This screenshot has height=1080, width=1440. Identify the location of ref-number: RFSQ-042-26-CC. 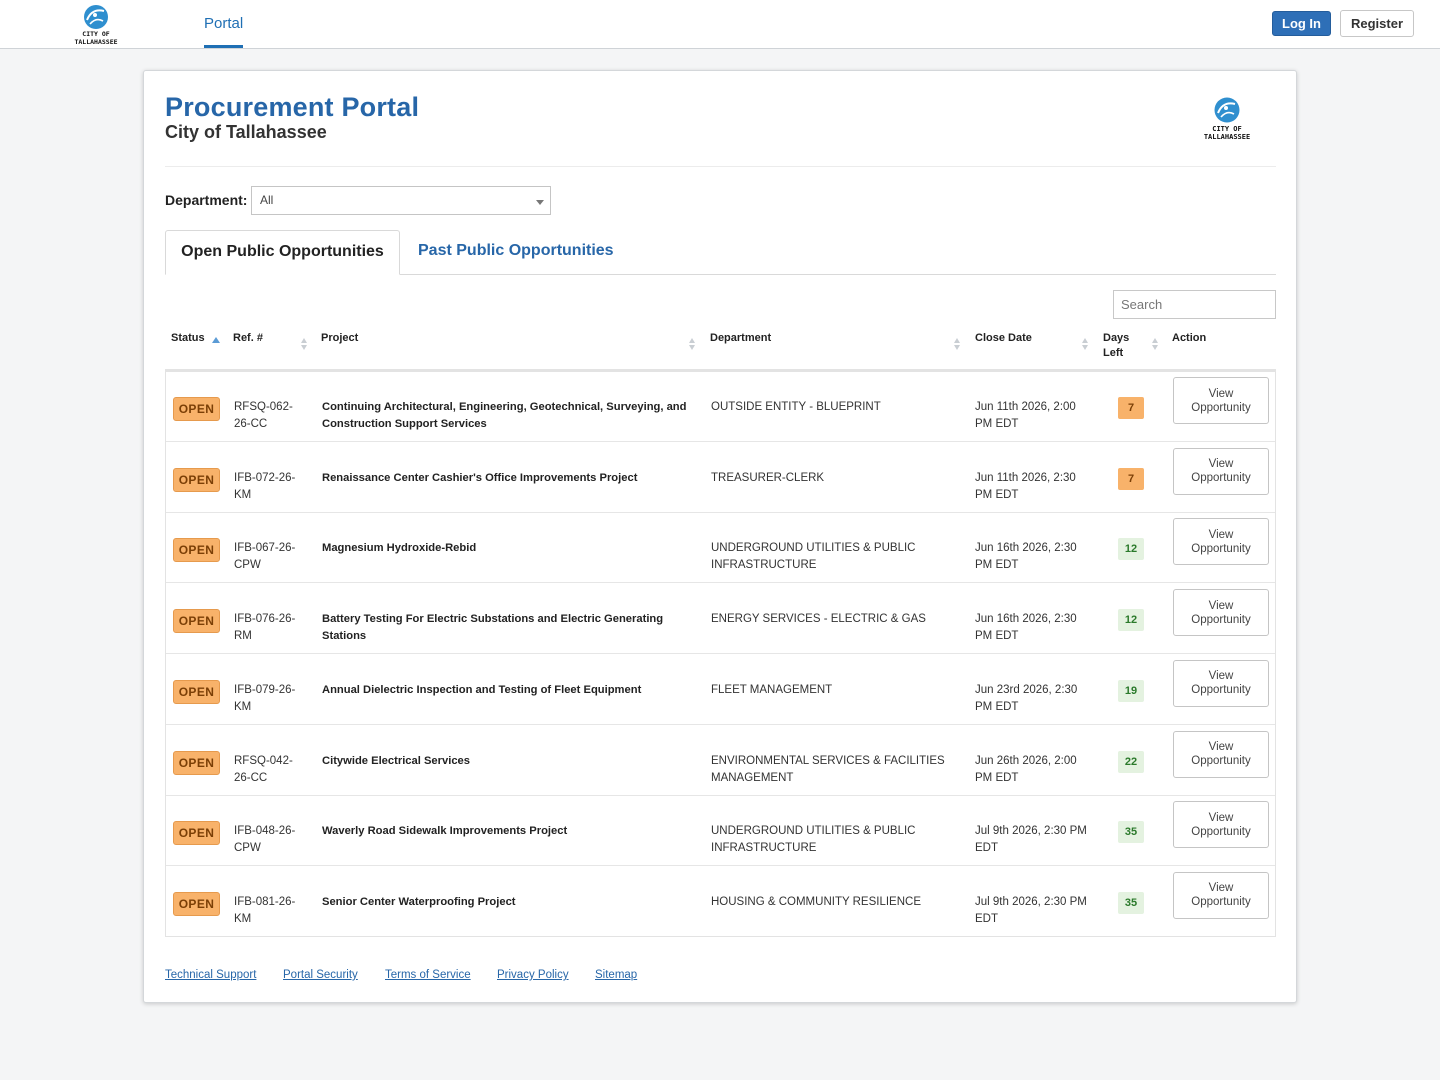
(263, 769).